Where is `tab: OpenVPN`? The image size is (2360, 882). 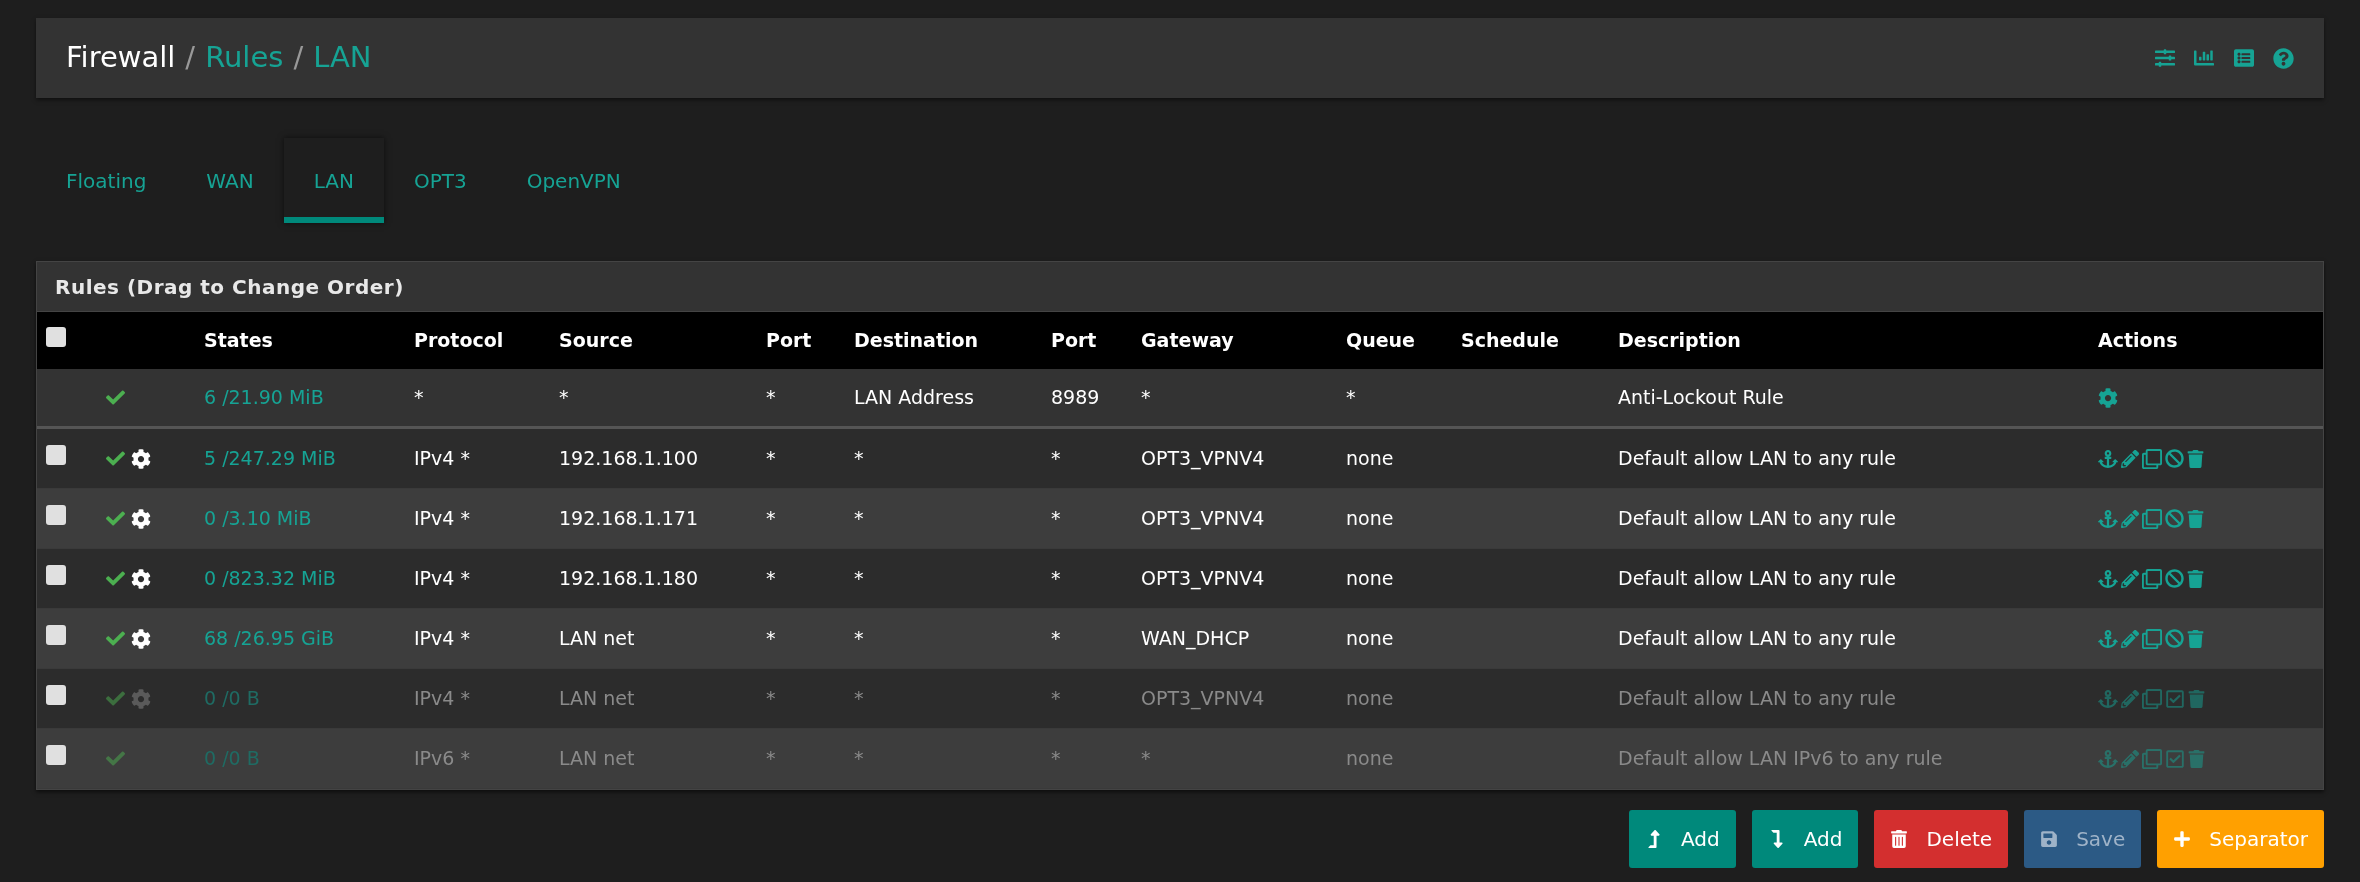 tab: OpenVPN is located at coordinates (573, 180).